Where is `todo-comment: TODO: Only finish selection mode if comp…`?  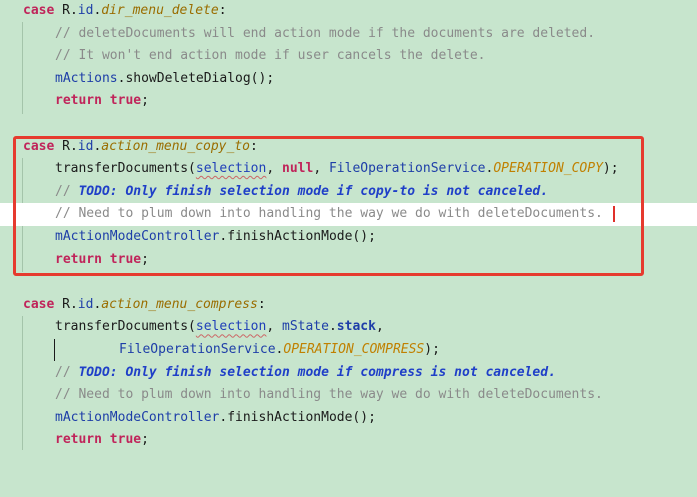
todo-comment: TODO: Only finish selection mode if comp… is located at coordinates (317, 372).